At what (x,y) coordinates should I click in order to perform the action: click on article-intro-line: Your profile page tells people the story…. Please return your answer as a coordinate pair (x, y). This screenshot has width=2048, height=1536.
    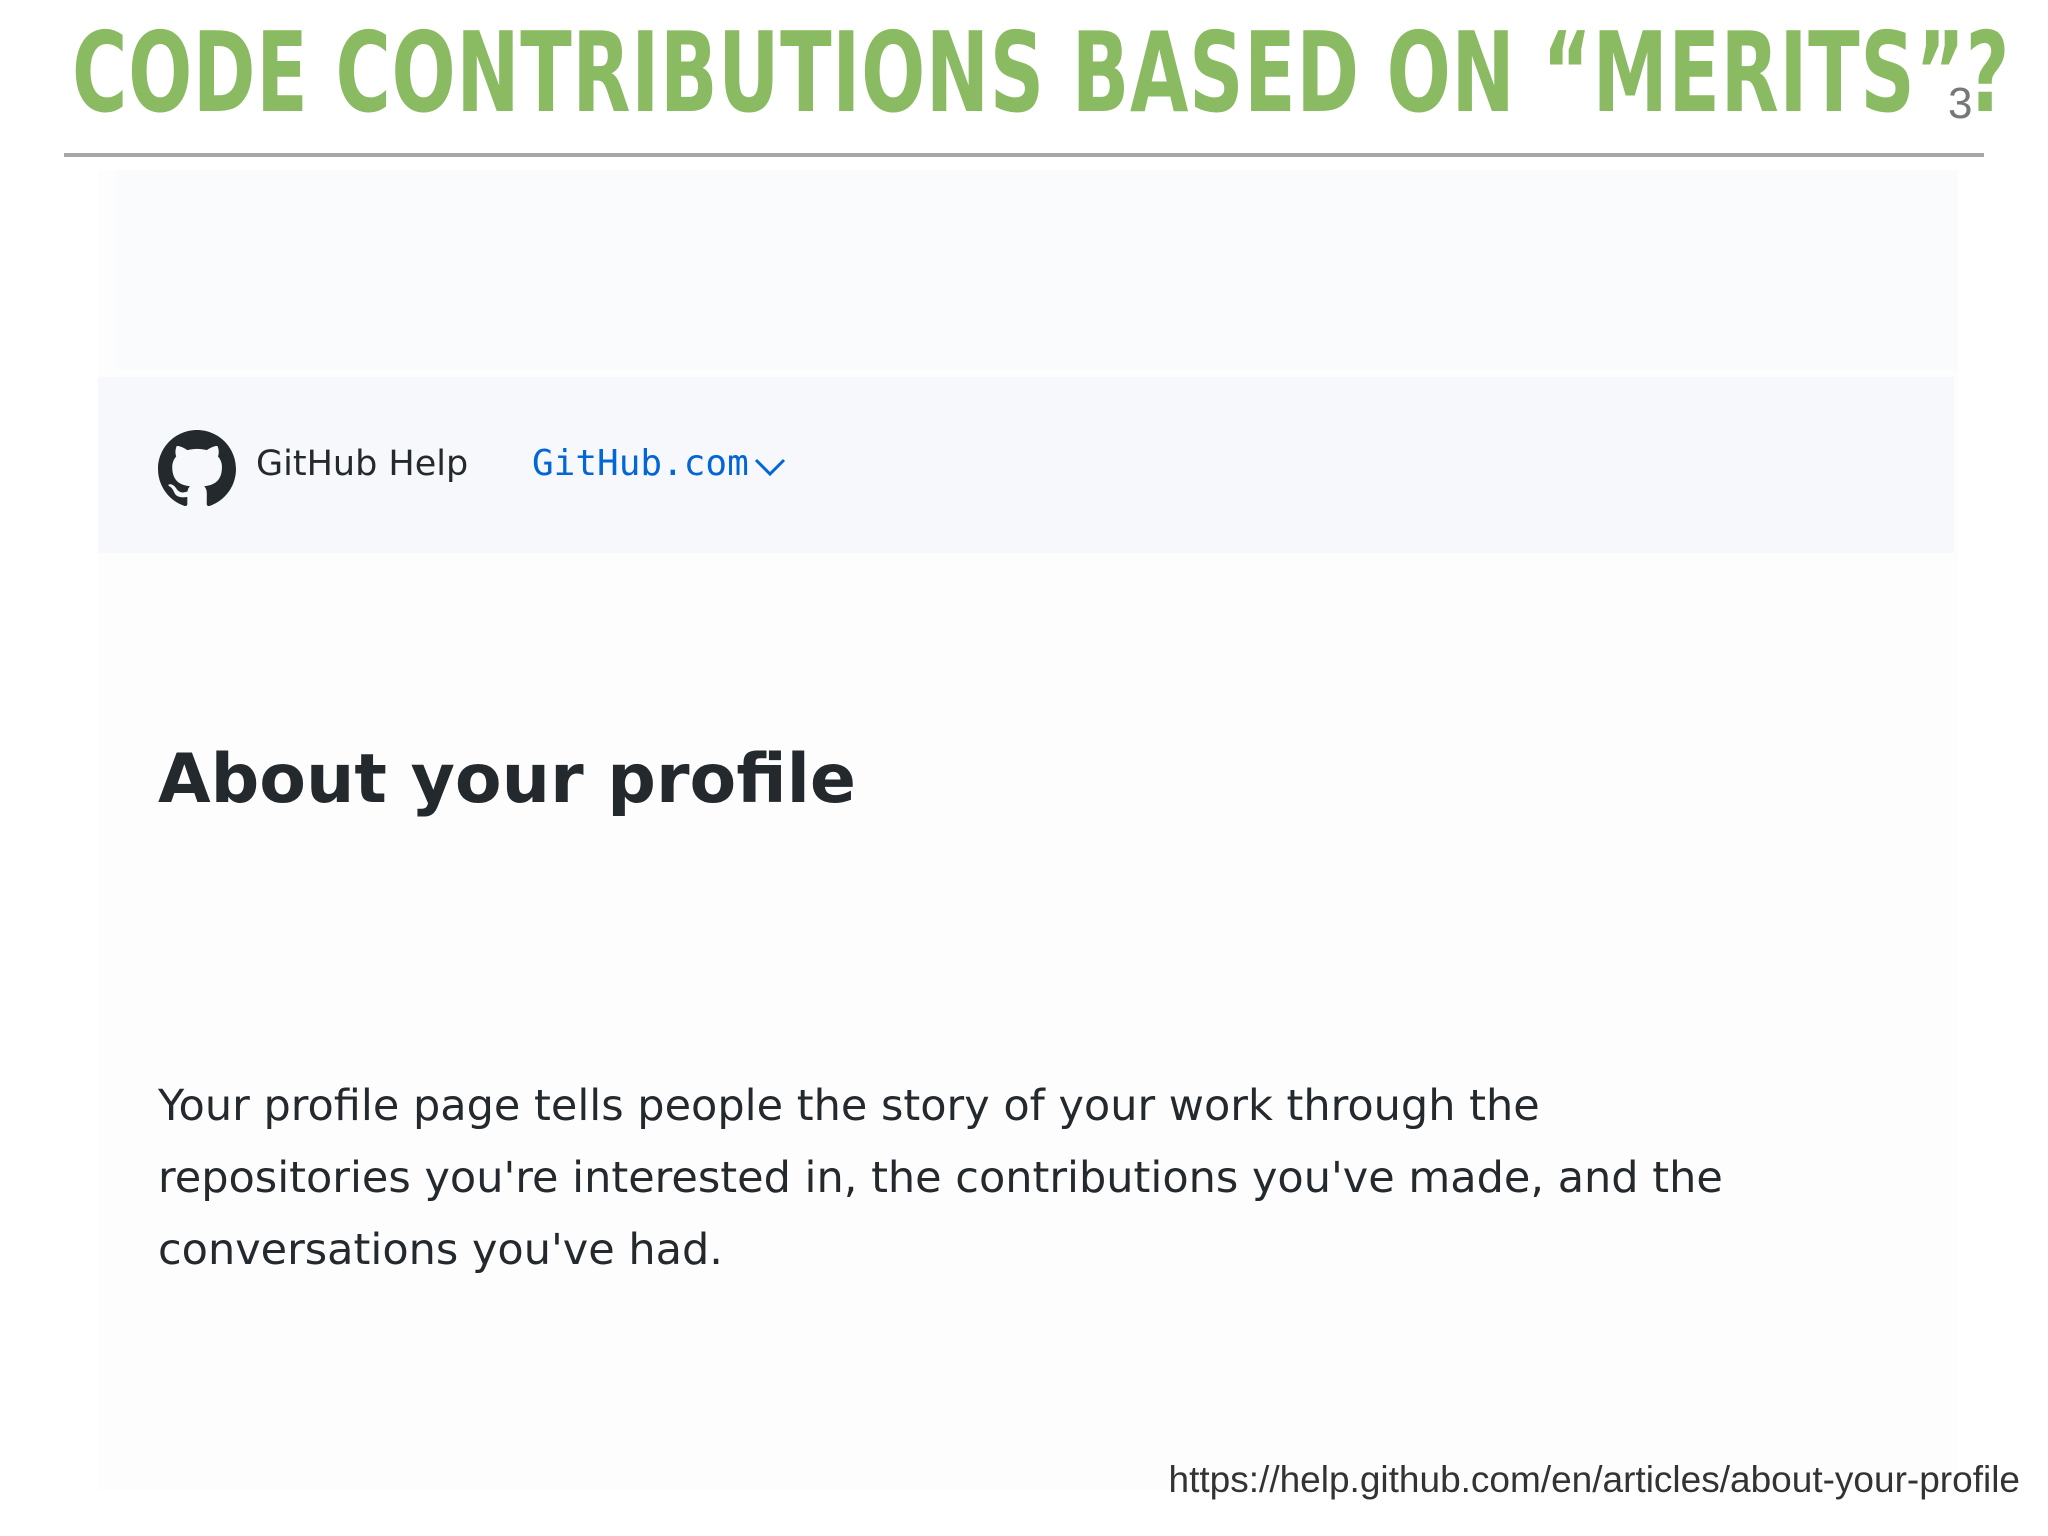
    Looking at the image, I should click on (849, 1106).